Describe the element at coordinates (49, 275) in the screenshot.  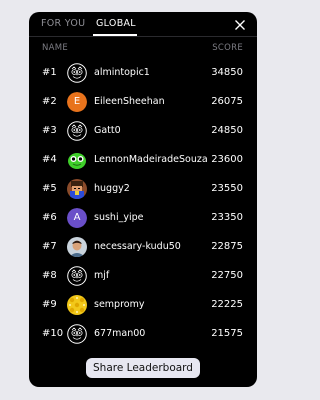
I see `rank-label: #8` at that location.